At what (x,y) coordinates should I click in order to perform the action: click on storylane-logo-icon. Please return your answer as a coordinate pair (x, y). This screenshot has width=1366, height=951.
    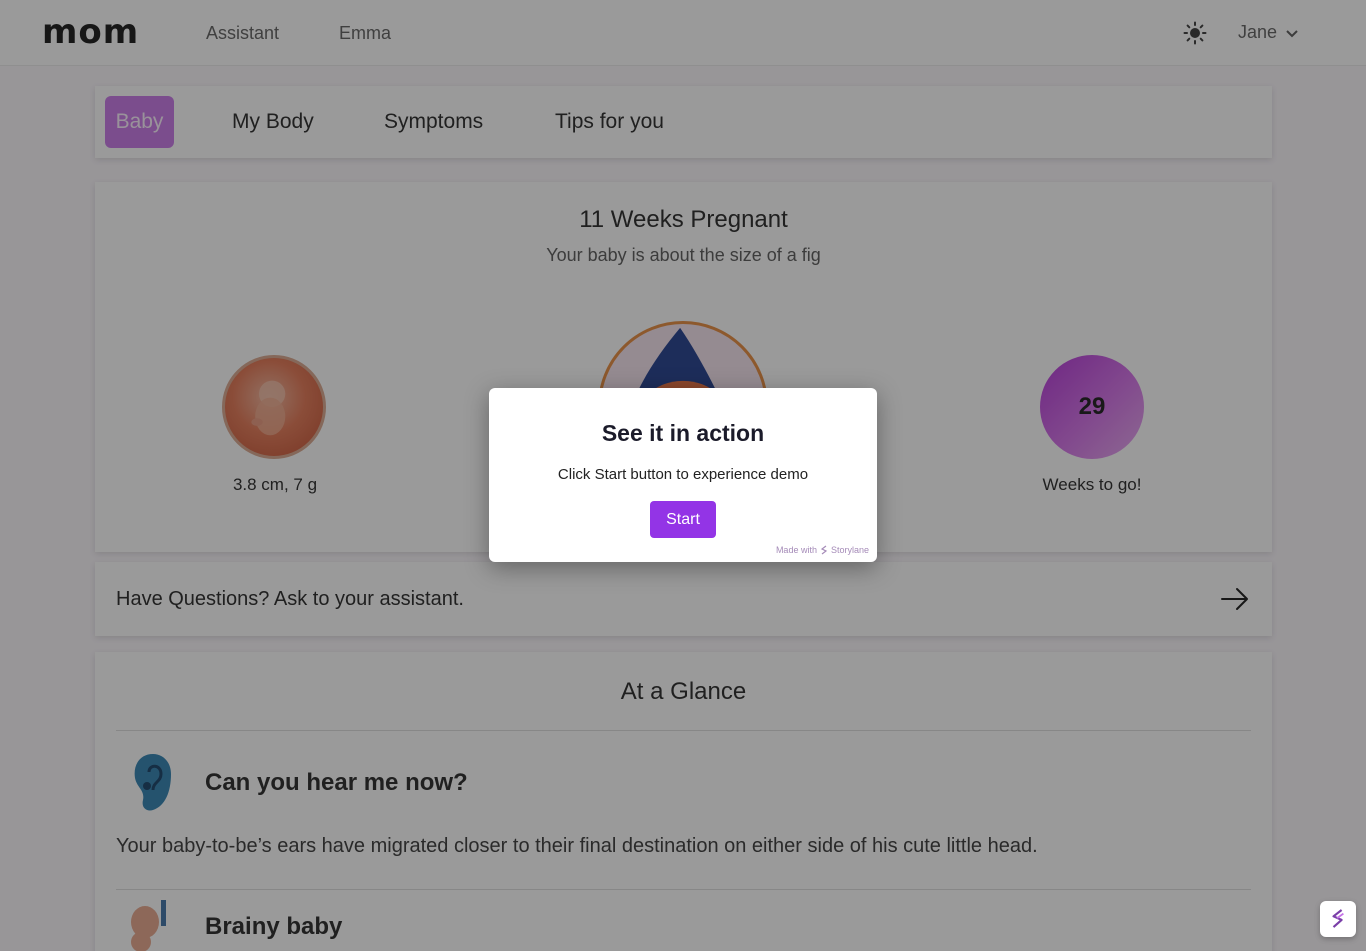
    Looking at the image, I should click on (824, 550).